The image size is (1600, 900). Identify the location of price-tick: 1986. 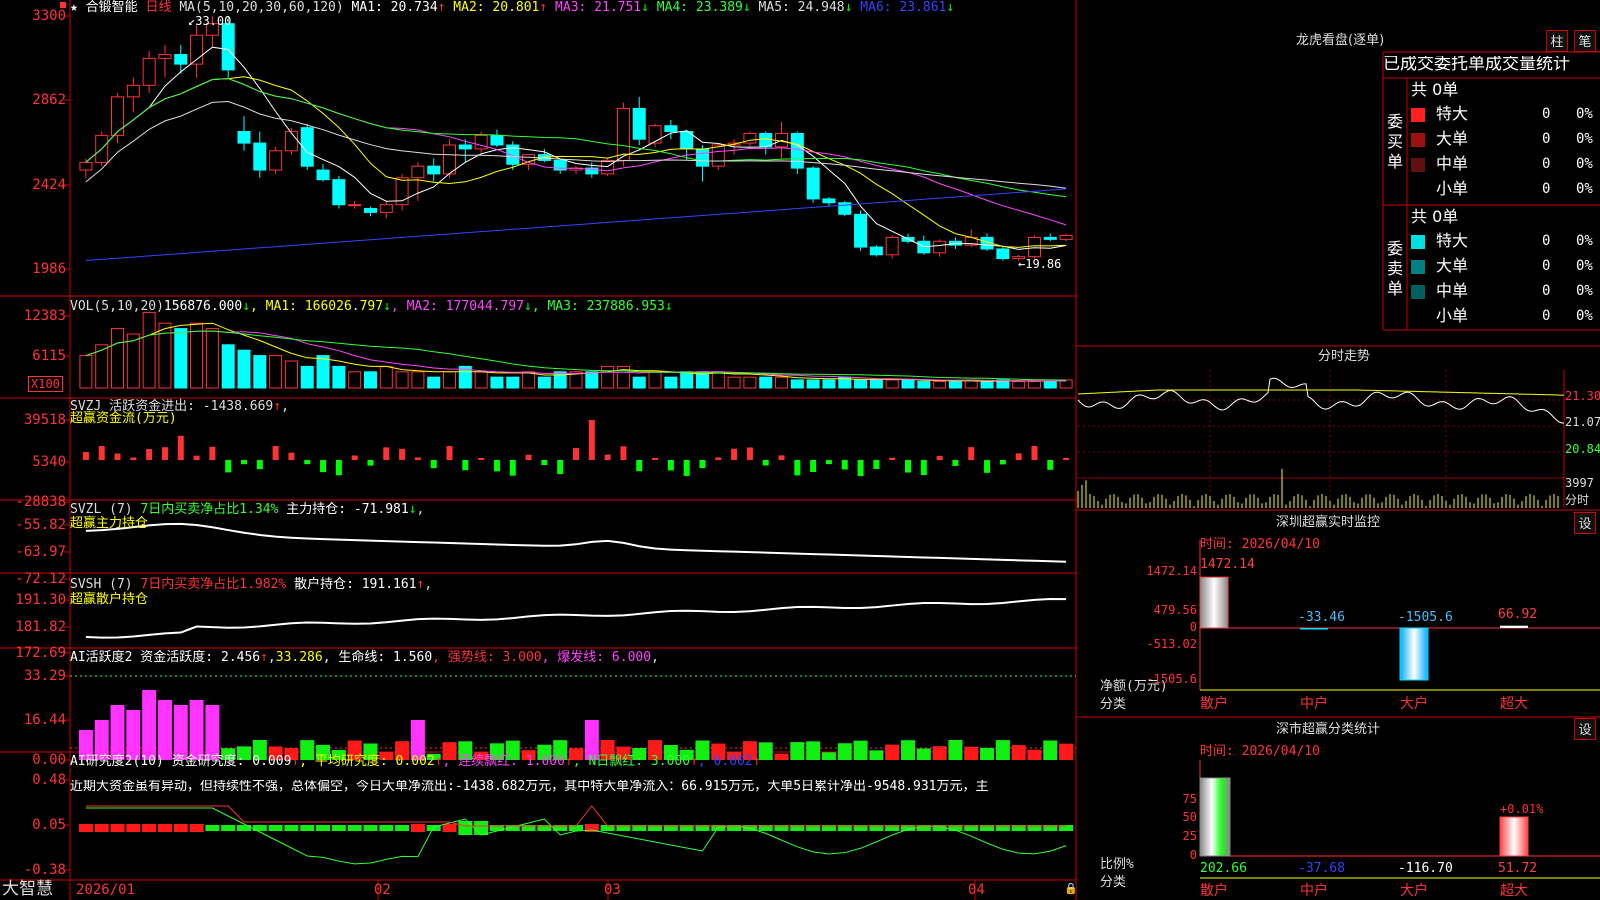
(49, 269).